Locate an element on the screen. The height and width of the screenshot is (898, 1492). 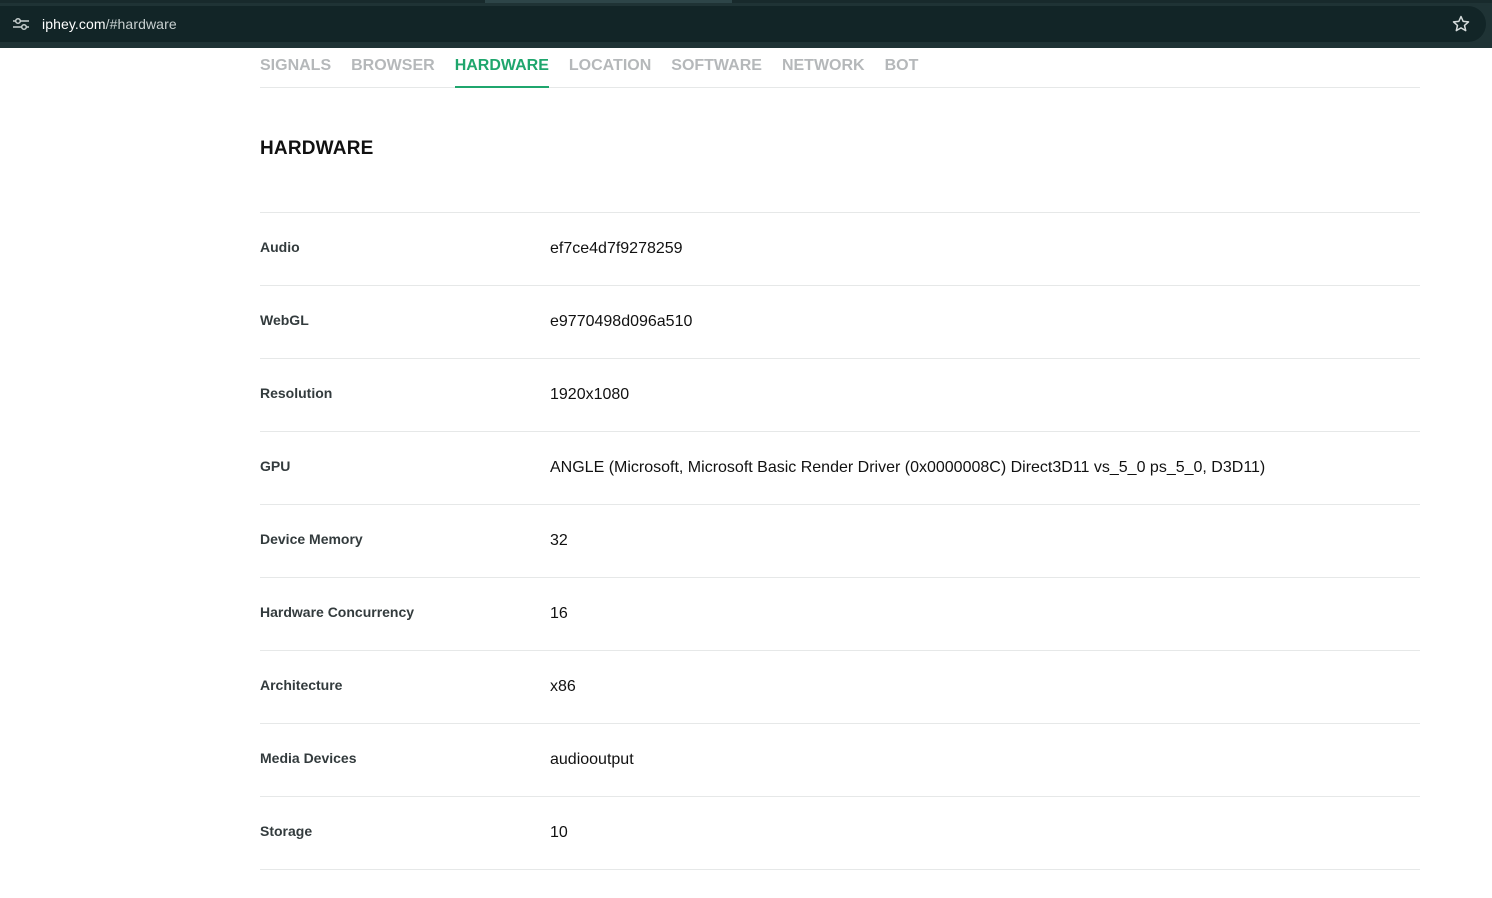
table-row-resolution: Resolution 1920x1080 is located at coordinates (840, 395).